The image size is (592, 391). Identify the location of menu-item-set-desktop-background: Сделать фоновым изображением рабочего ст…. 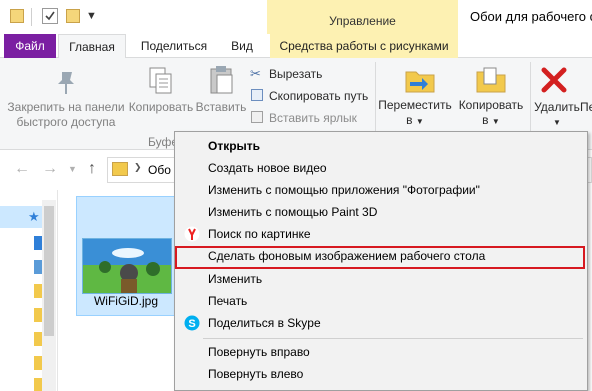
(380, 257).